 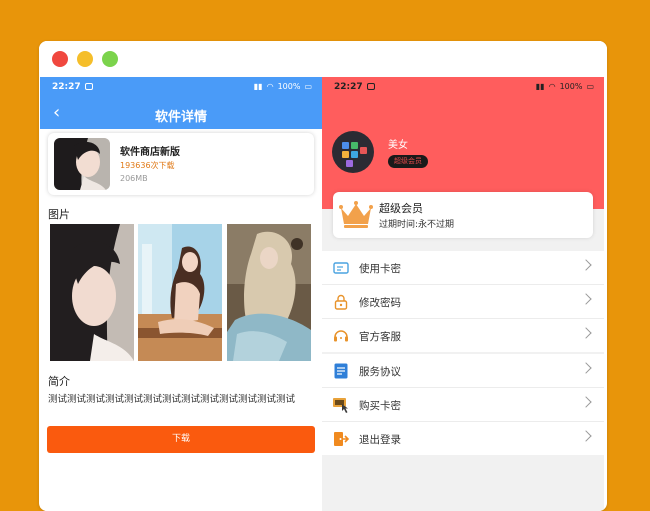 I want to click on nav-bar: ‹ 软件详情, so click(x=181, y=114).